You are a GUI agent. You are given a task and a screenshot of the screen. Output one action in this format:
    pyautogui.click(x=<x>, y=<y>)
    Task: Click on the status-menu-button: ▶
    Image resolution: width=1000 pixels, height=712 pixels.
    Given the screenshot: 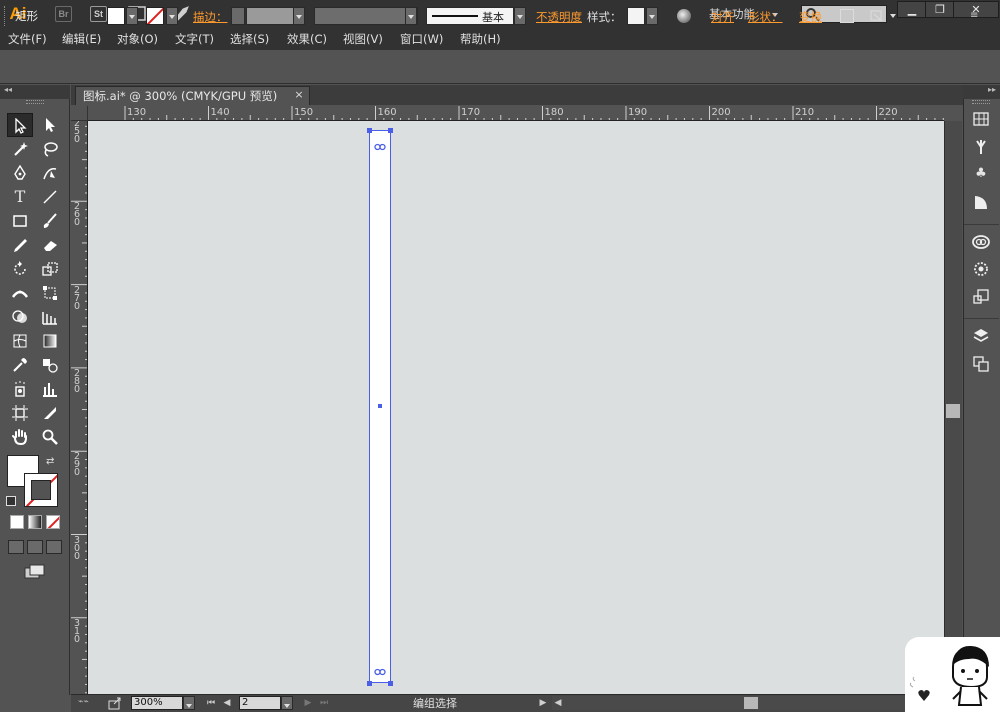 What is the action you would take?
    pyautogui.click(x=543, y=703)
    